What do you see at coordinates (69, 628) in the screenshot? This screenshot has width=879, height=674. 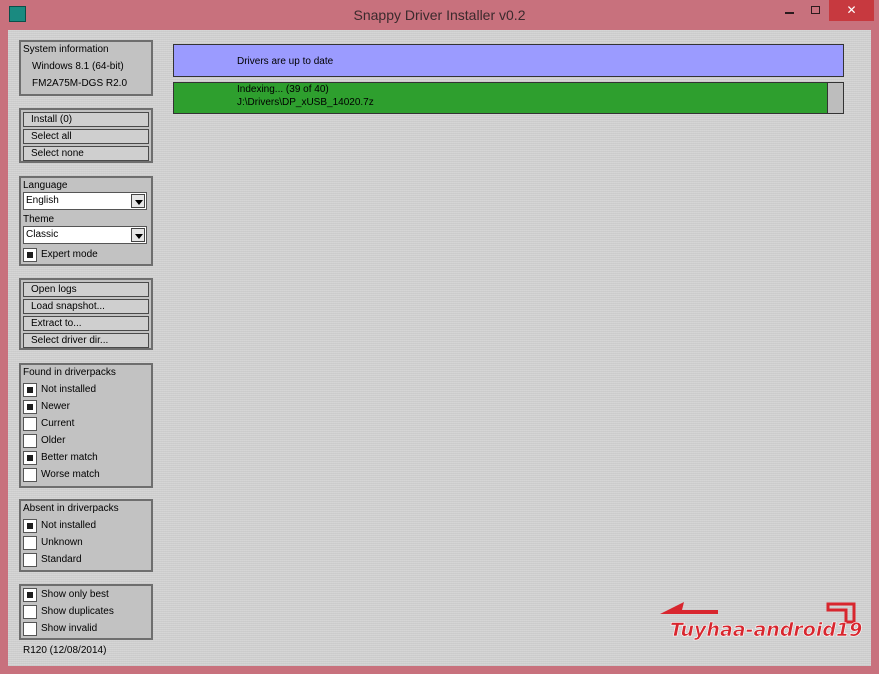 I see `show-invalid-label: Show invalid` at bounding box center [69, 628].